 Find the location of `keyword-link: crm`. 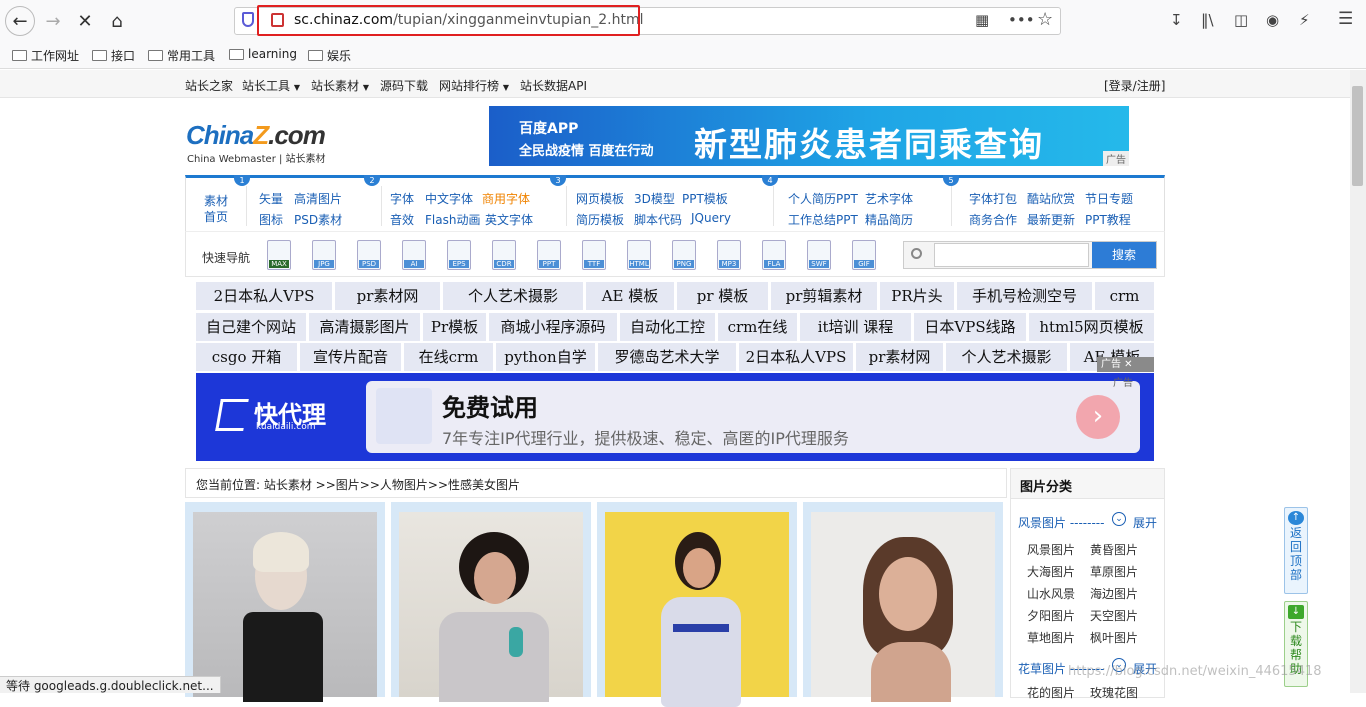

keyword-link: crm is located at coordinates (1124, 296).